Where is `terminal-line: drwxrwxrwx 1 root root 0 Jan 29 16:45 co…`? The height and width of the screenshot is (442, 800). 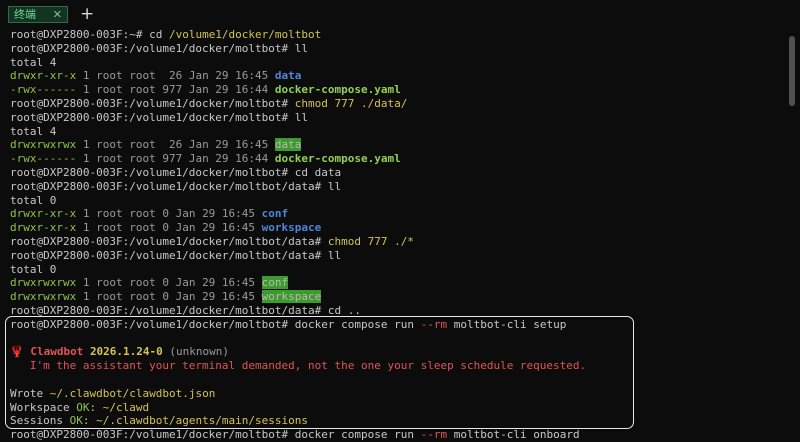 terminal-line: drwxrwxrwx 1 root root 0 Jan 29 16:45 co… is located at coordinates (398, 283).